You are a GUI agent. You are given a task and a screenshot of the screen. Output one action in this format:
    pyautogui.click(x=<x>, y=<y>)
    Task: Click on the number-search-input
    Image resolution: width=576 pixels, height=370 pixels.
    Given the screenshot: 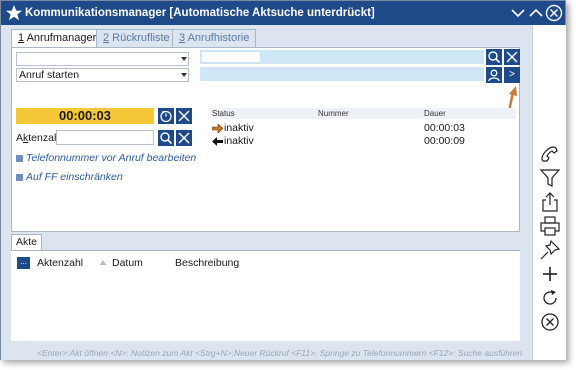 What is the action you would take?
    pyautogui.click(x=231, y=57)
    